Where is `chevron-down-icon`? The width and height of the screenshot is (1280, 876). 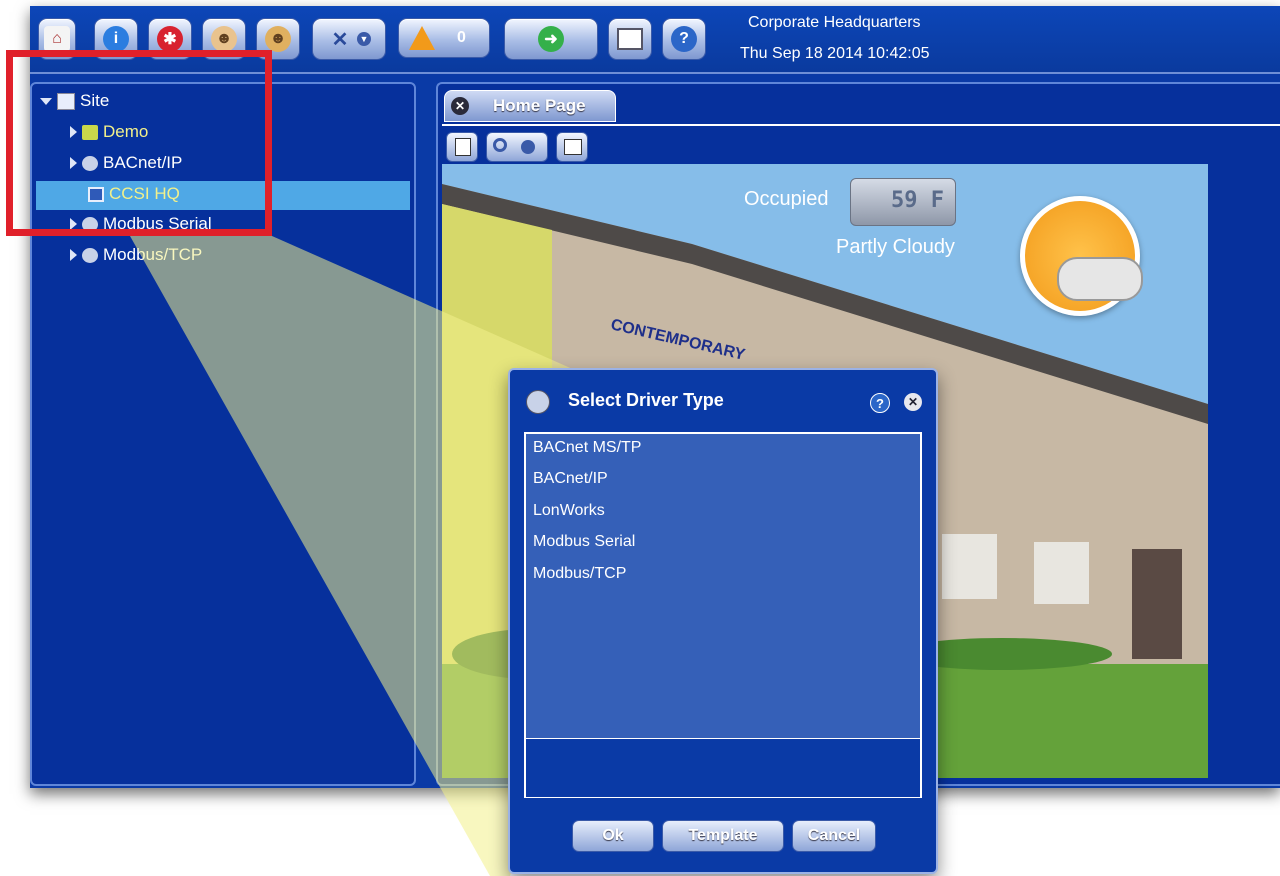 chevron-down-icon is located at coordinates (528, 147).